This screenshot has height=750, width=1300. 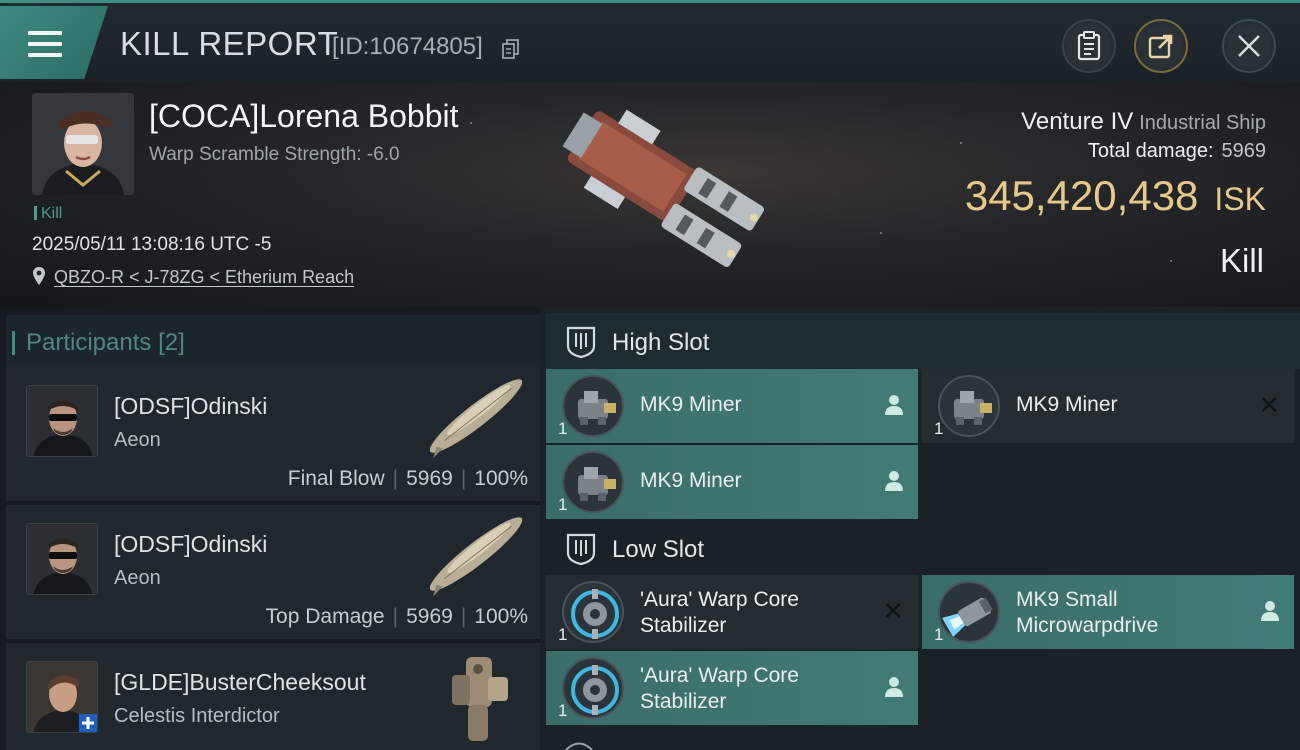 What do you see at coordinates (579, 746) in the screenshot?
I see `next-slot-icon` at bounding box center [579, 746].